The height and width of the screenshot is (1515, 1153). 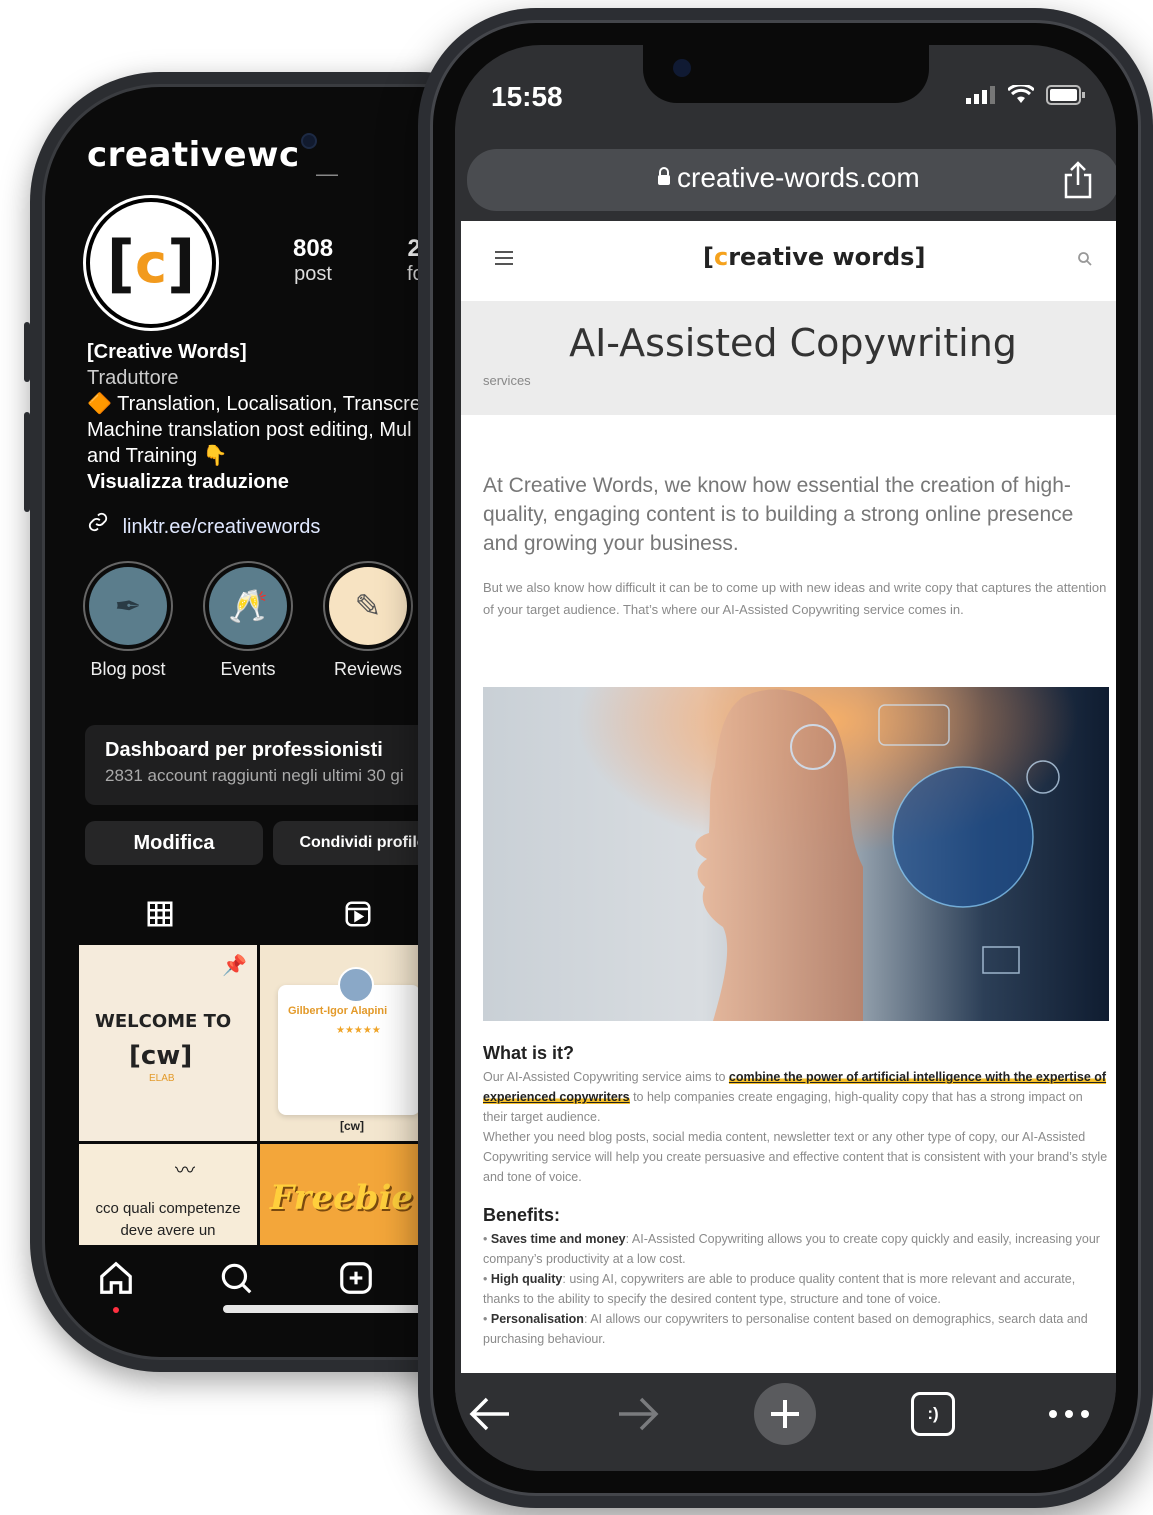 I want to click on notch, so click(x=786, y=74).